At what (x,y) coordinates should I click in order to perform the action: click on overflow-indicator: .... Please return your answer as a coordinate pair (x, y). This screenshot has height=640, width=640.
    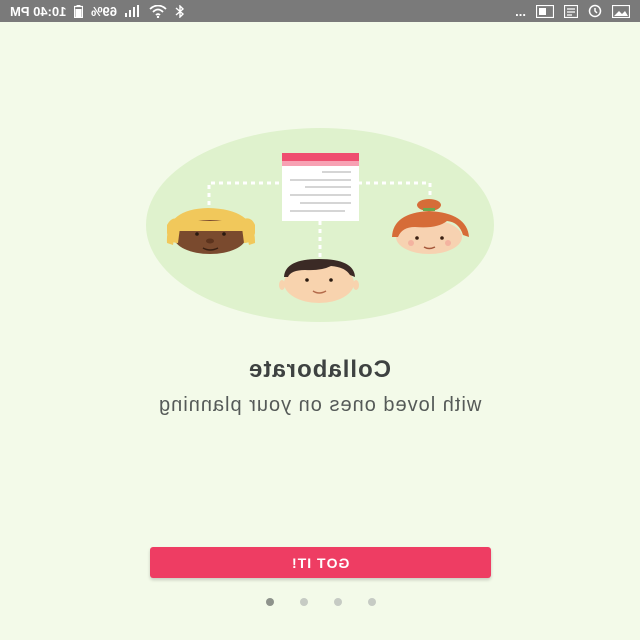
    Looking at the image, I should click on (520, 11).